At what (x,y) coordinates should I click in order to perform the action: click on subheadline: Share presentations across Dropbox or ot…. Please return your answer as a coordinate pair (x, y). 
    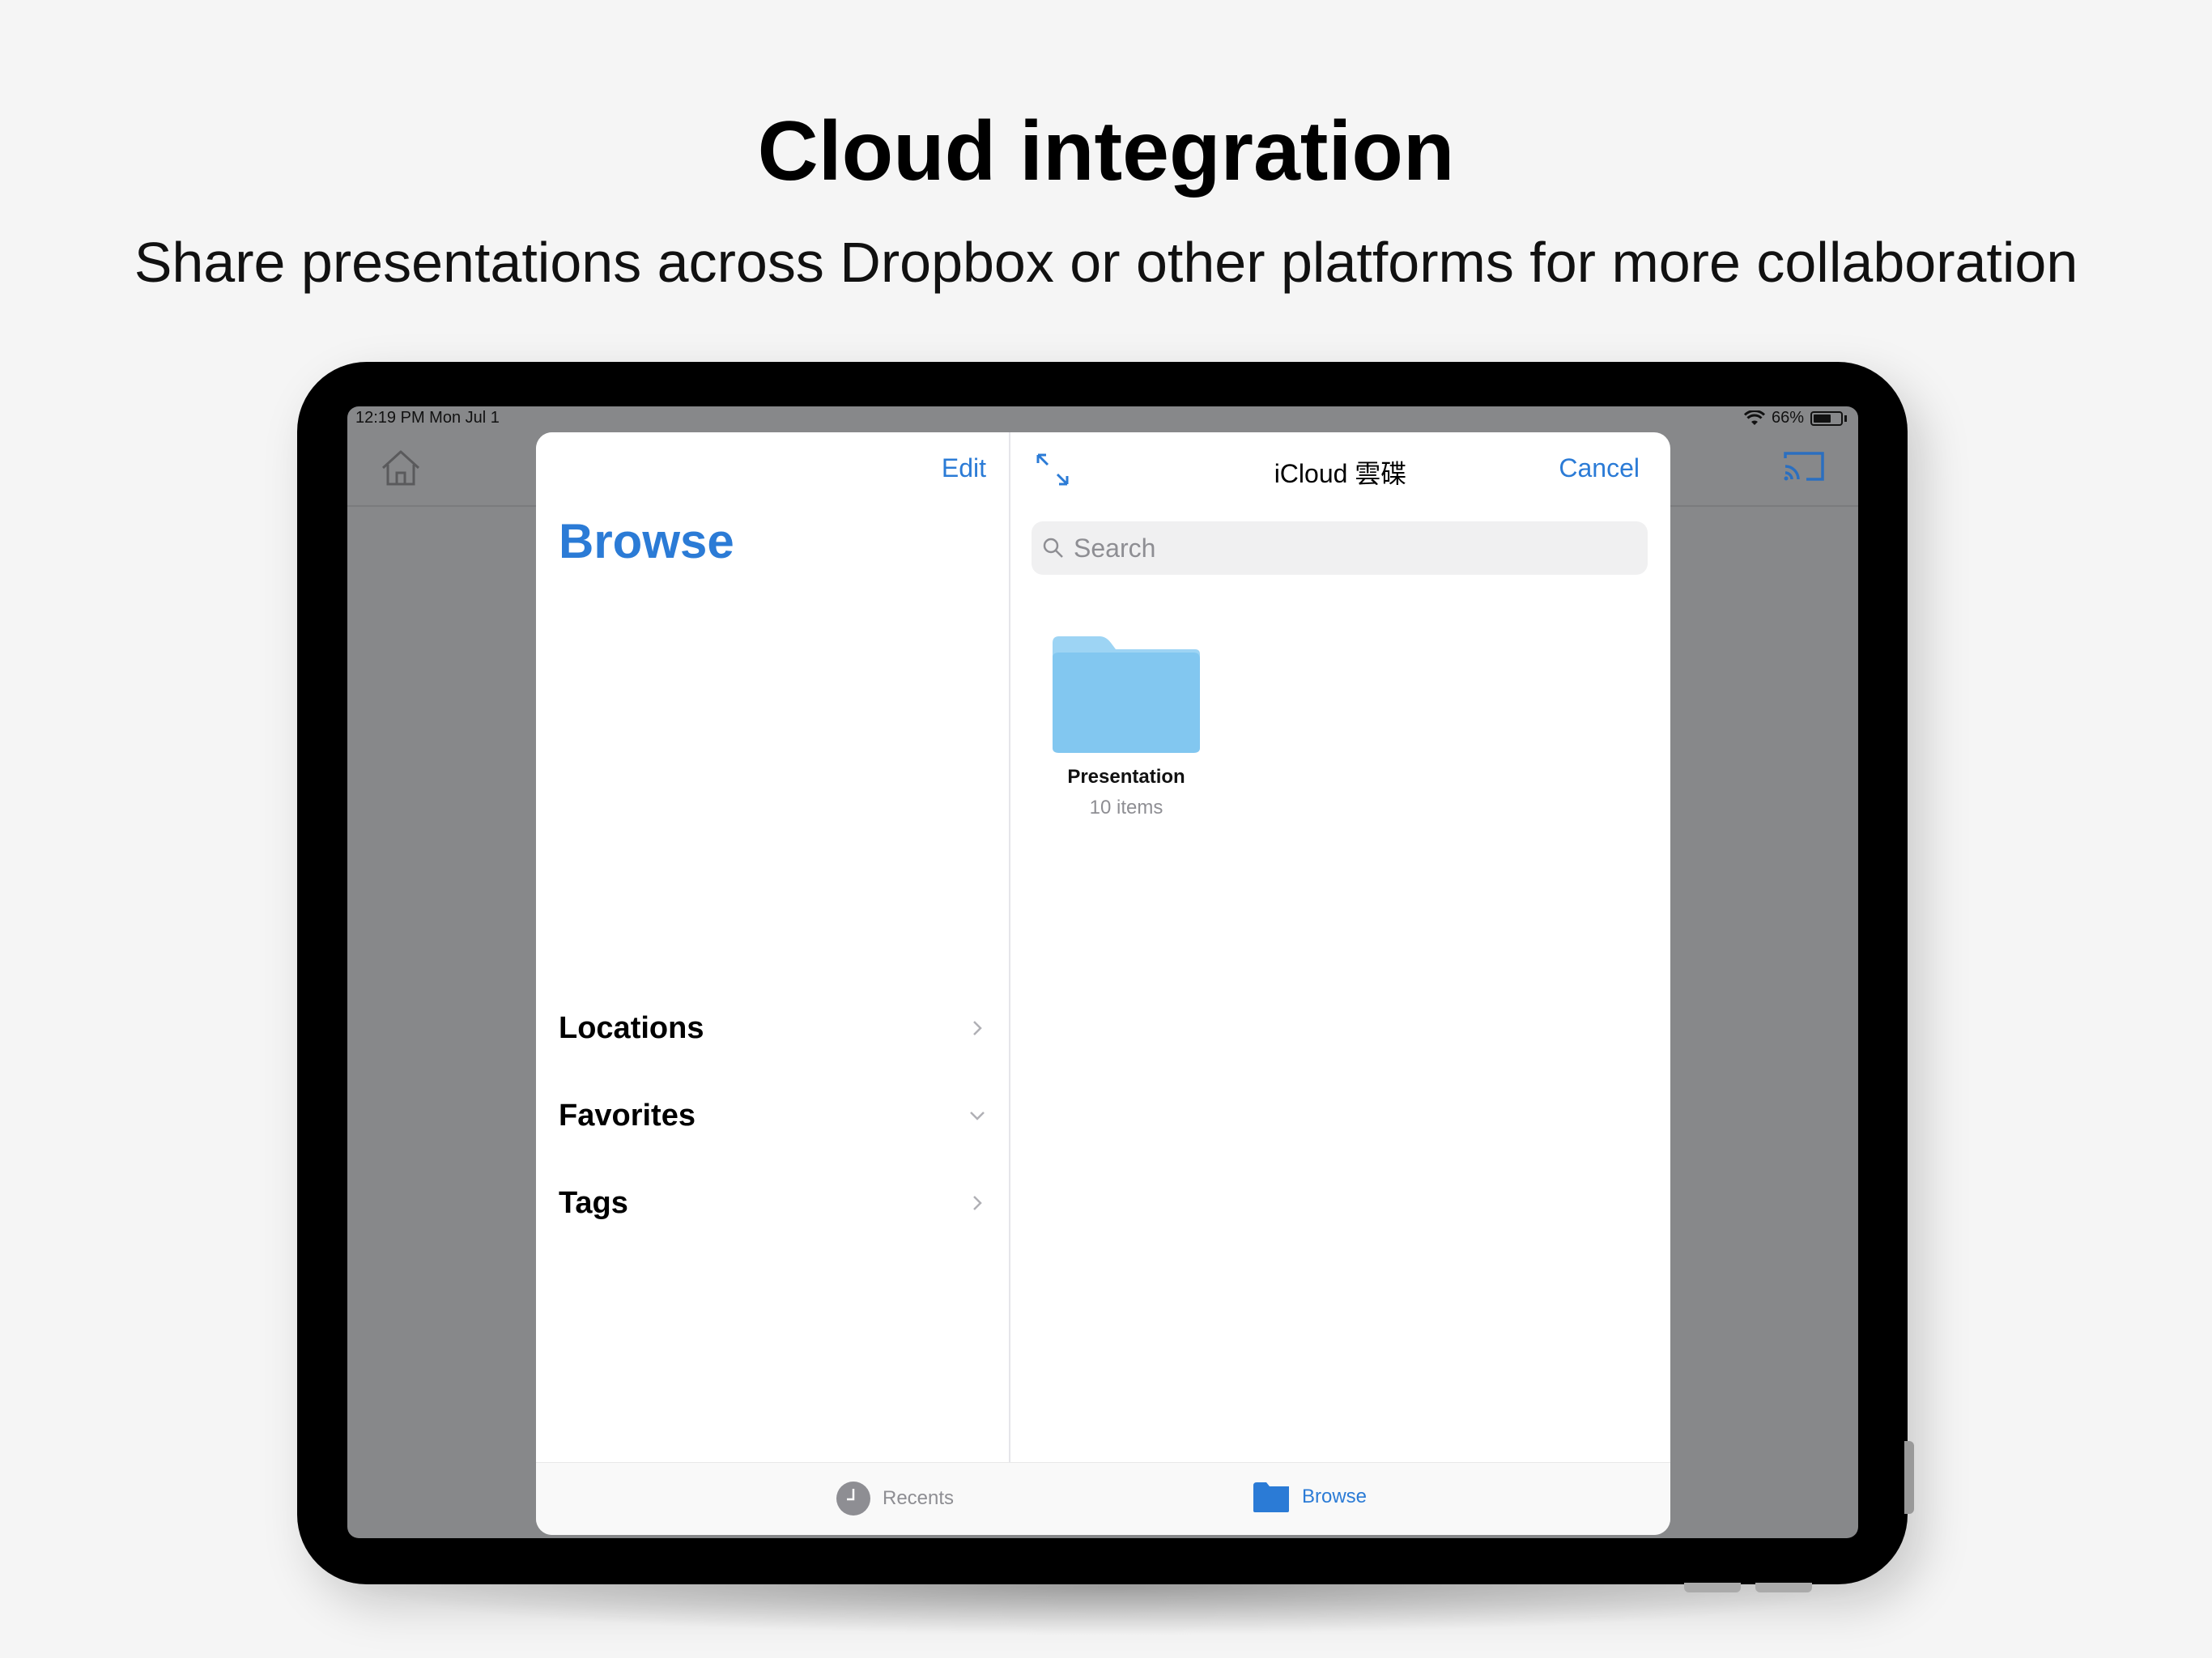
    Looking at the image, I should click on (1106, 262).